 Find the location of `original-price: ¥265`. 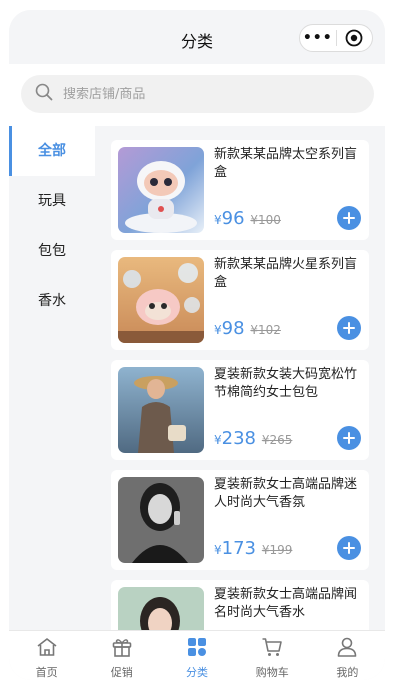

original-price: ¥265 is located at coordinates (277, 440).